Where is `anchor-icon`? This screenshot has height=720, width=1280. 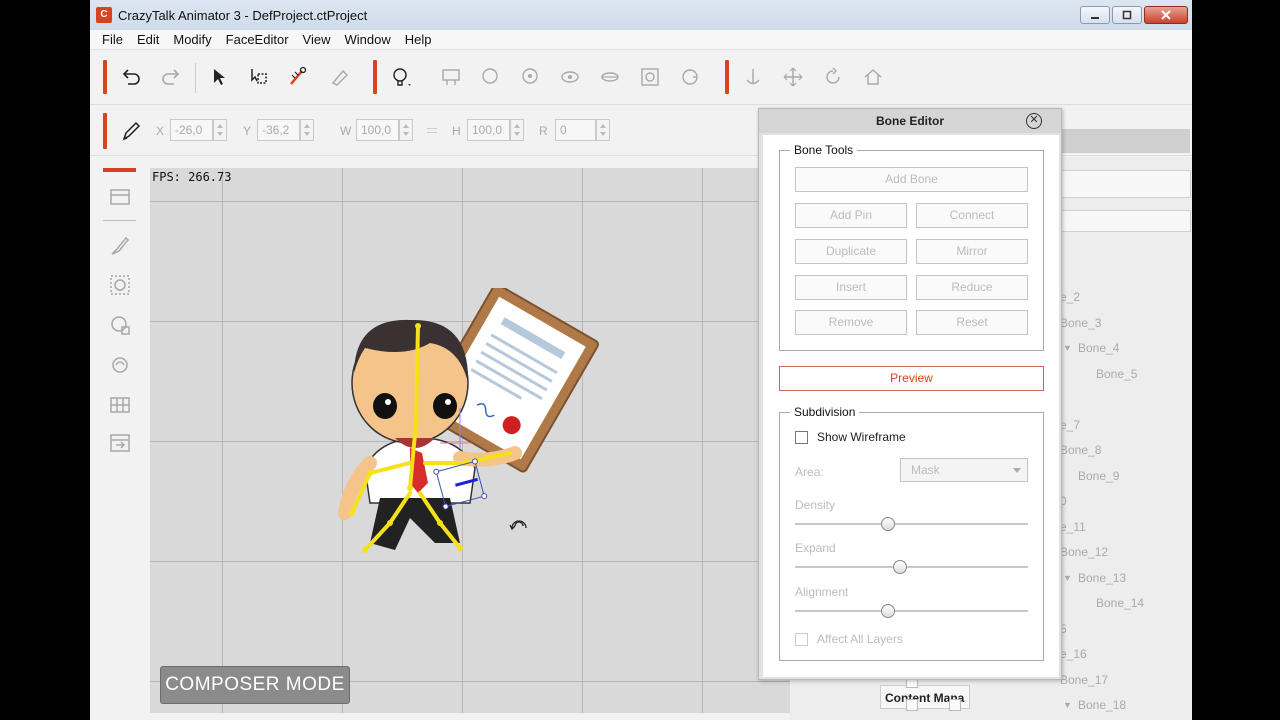 anchor-icon is located at coordinates (753, 77).